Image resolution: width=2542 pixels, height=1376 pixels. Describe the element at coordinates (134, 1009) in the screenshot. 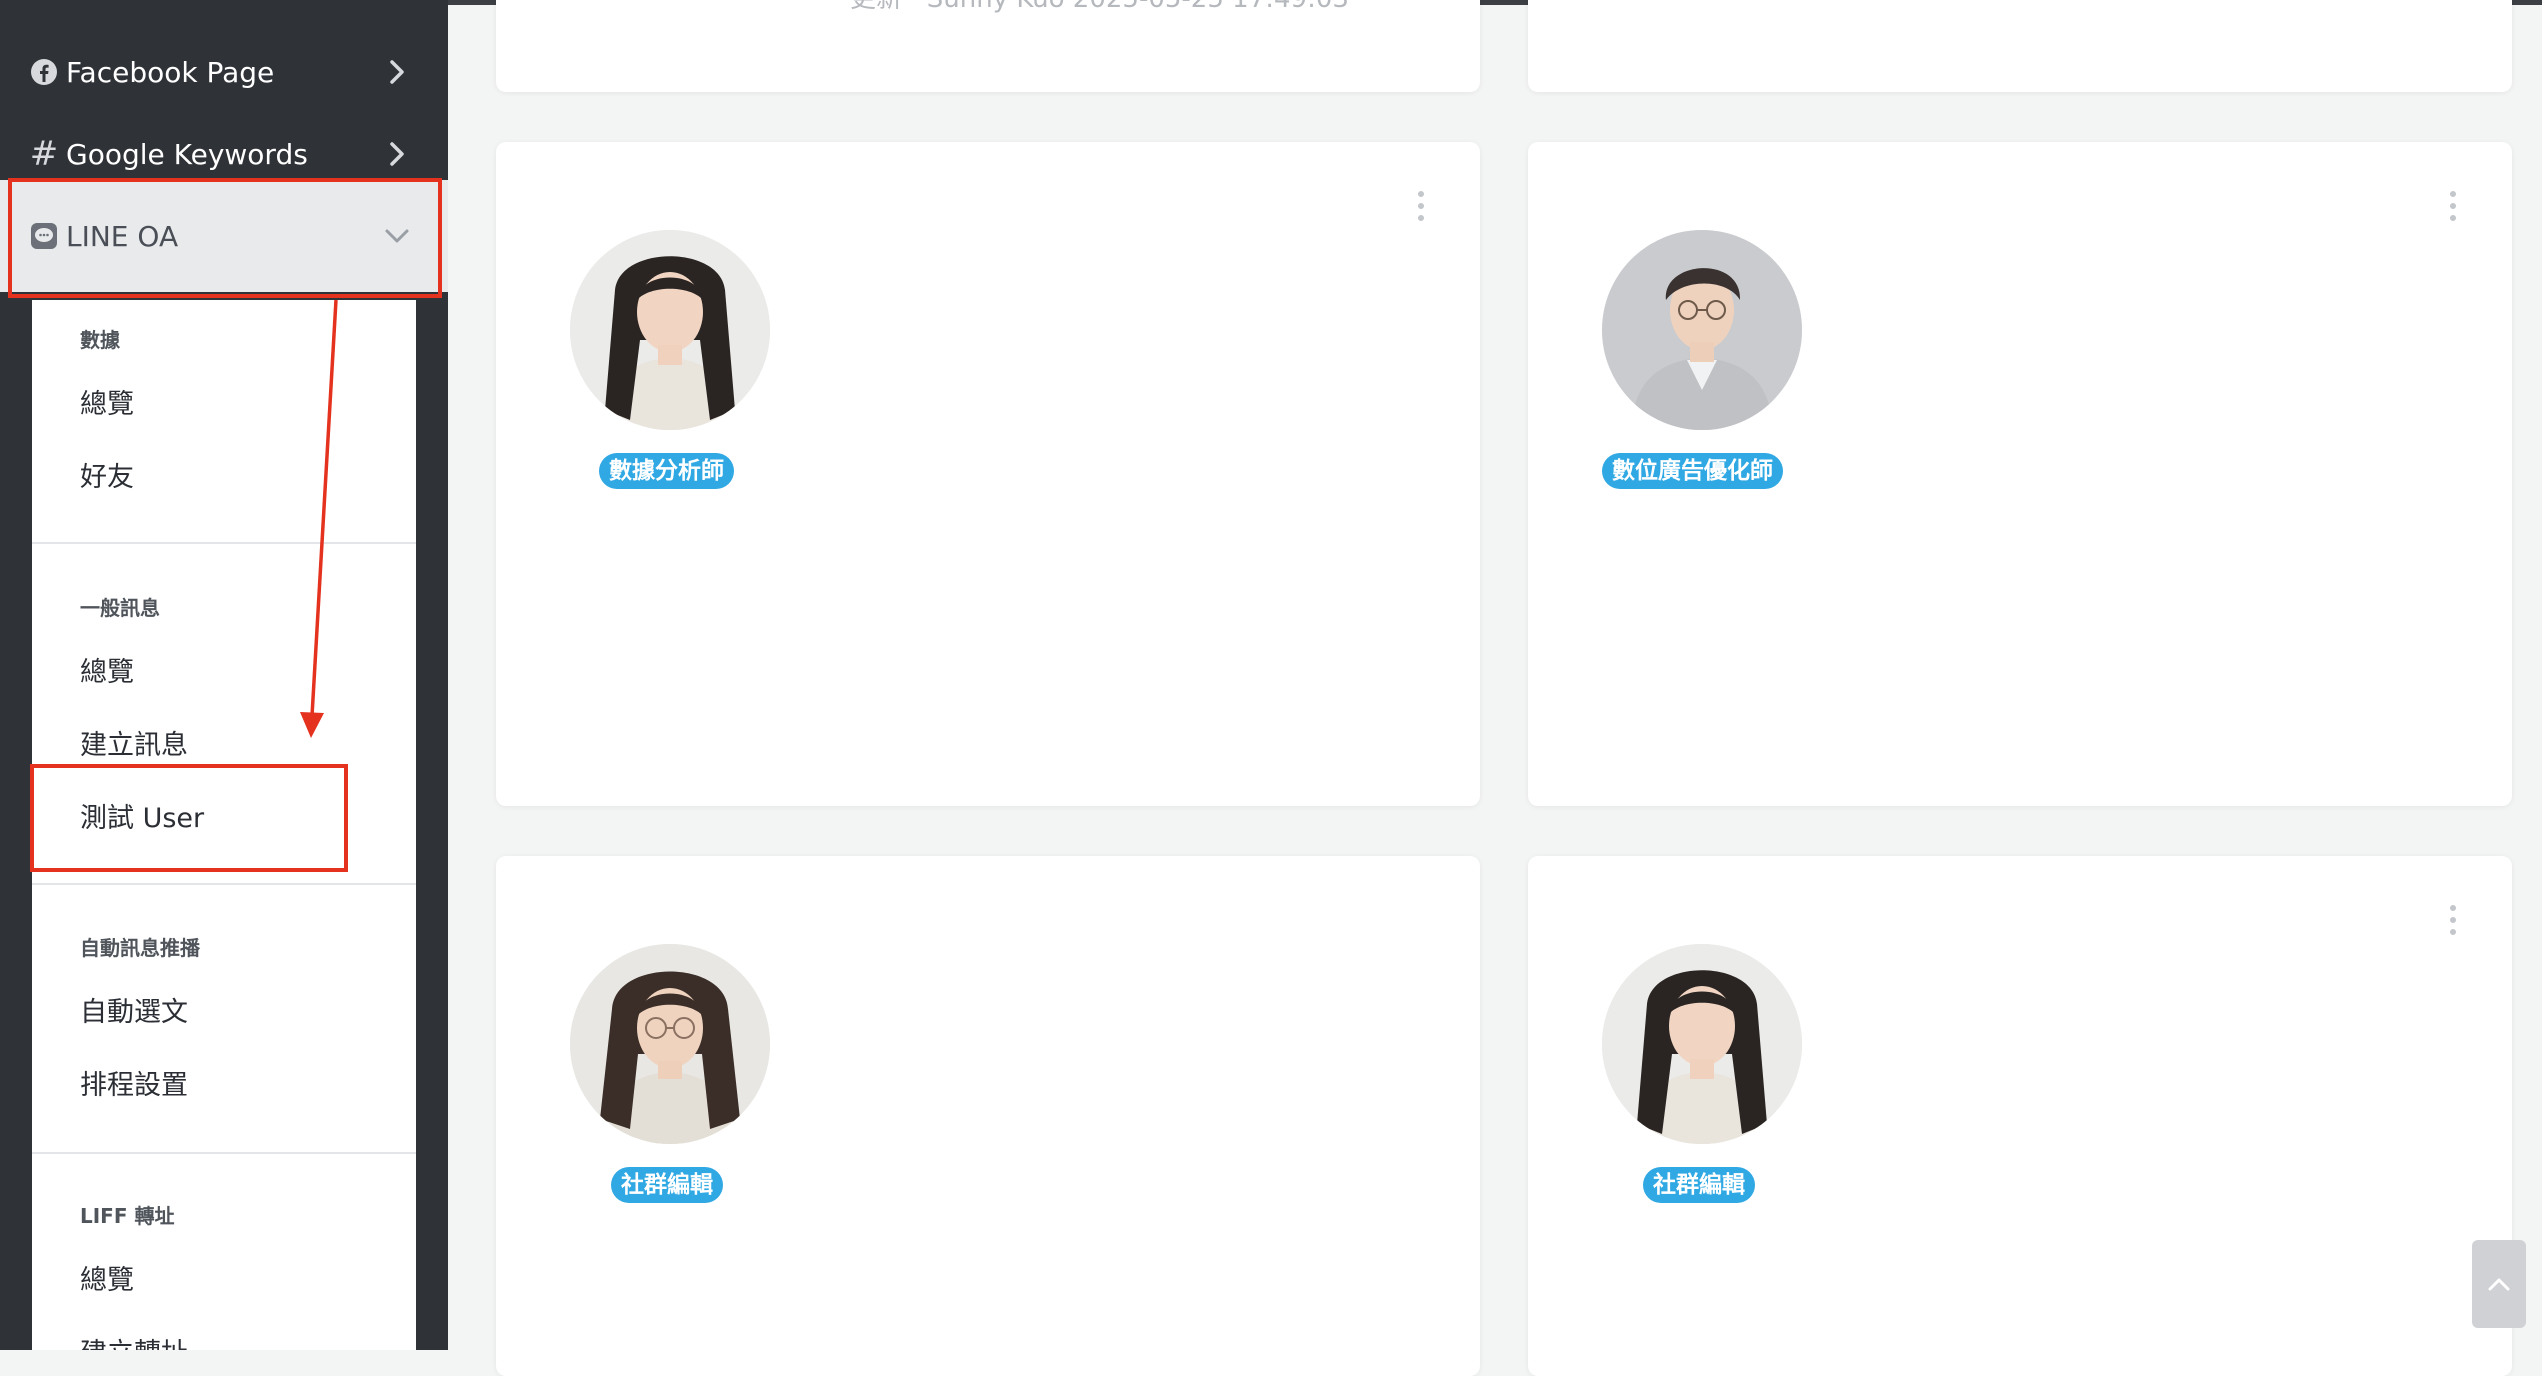

I see `menu-item-auto-select: 自動選文` at that location.